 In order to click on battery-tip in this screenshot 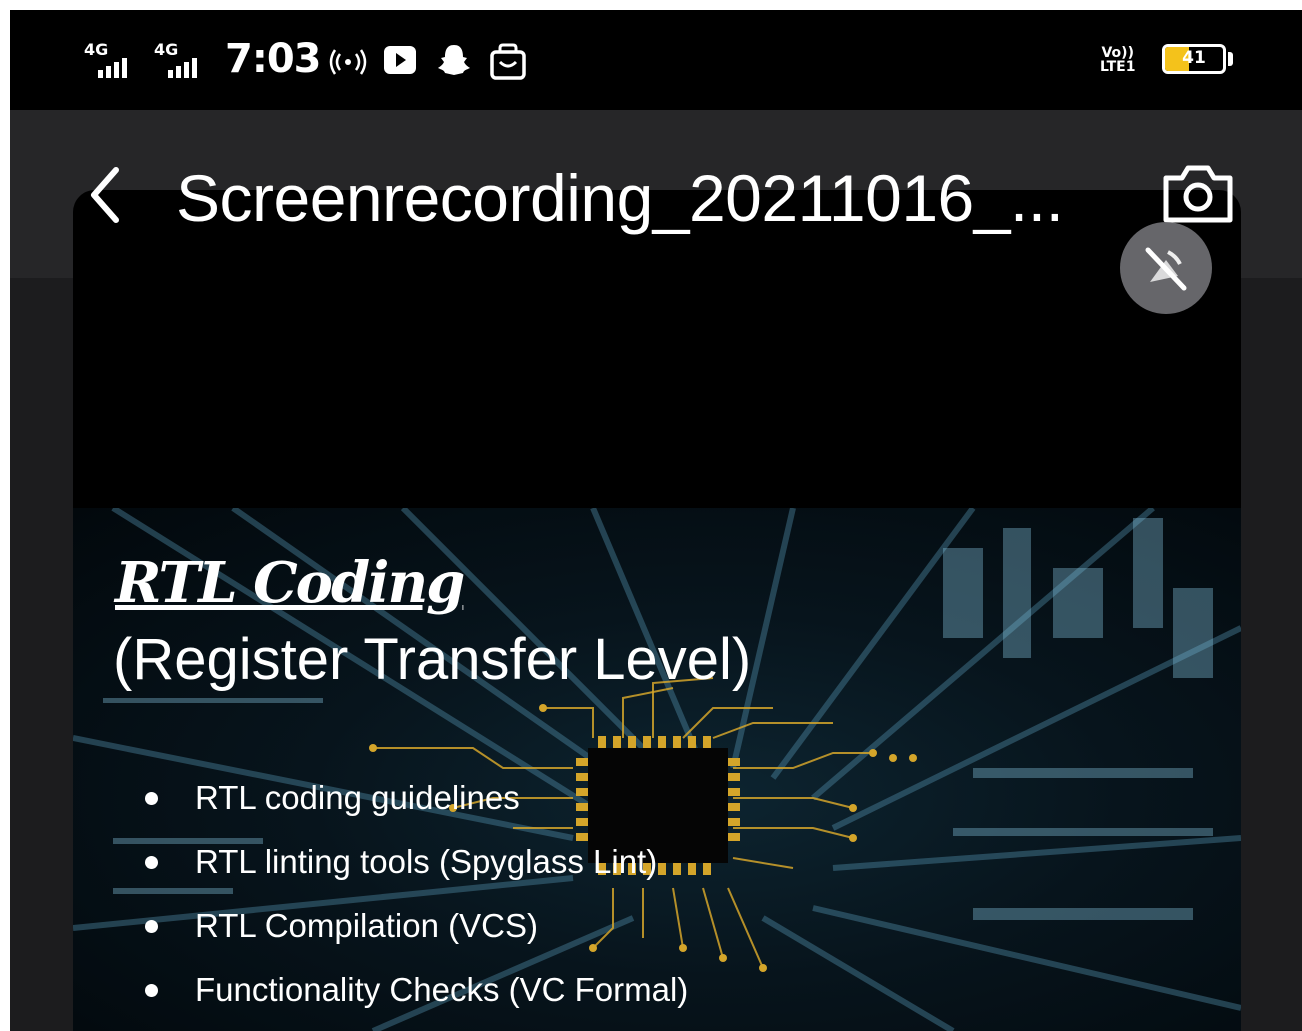, I will do `click(1230, 59)`.